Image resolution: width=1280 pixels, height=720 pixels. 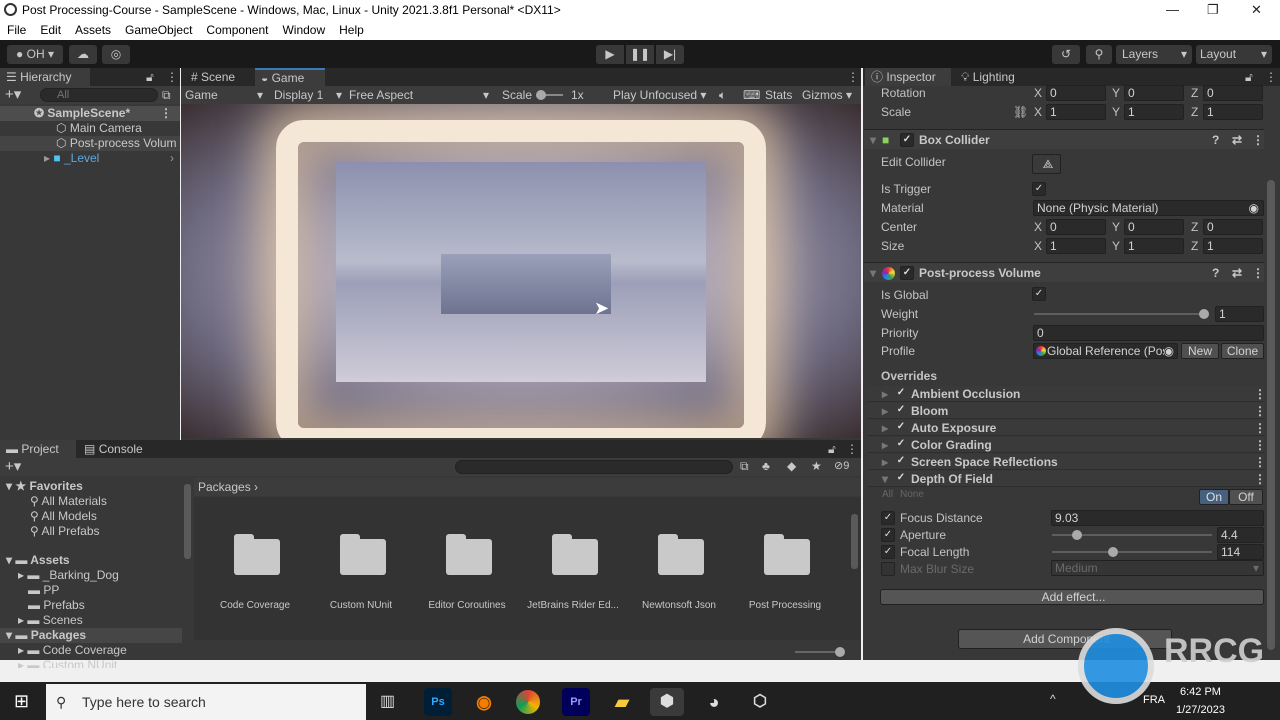 What do you see at coordinates (888, 518) in the screenshot?
I see `focus-distance-checkbox: ✓` at bounding box center [888, 518].